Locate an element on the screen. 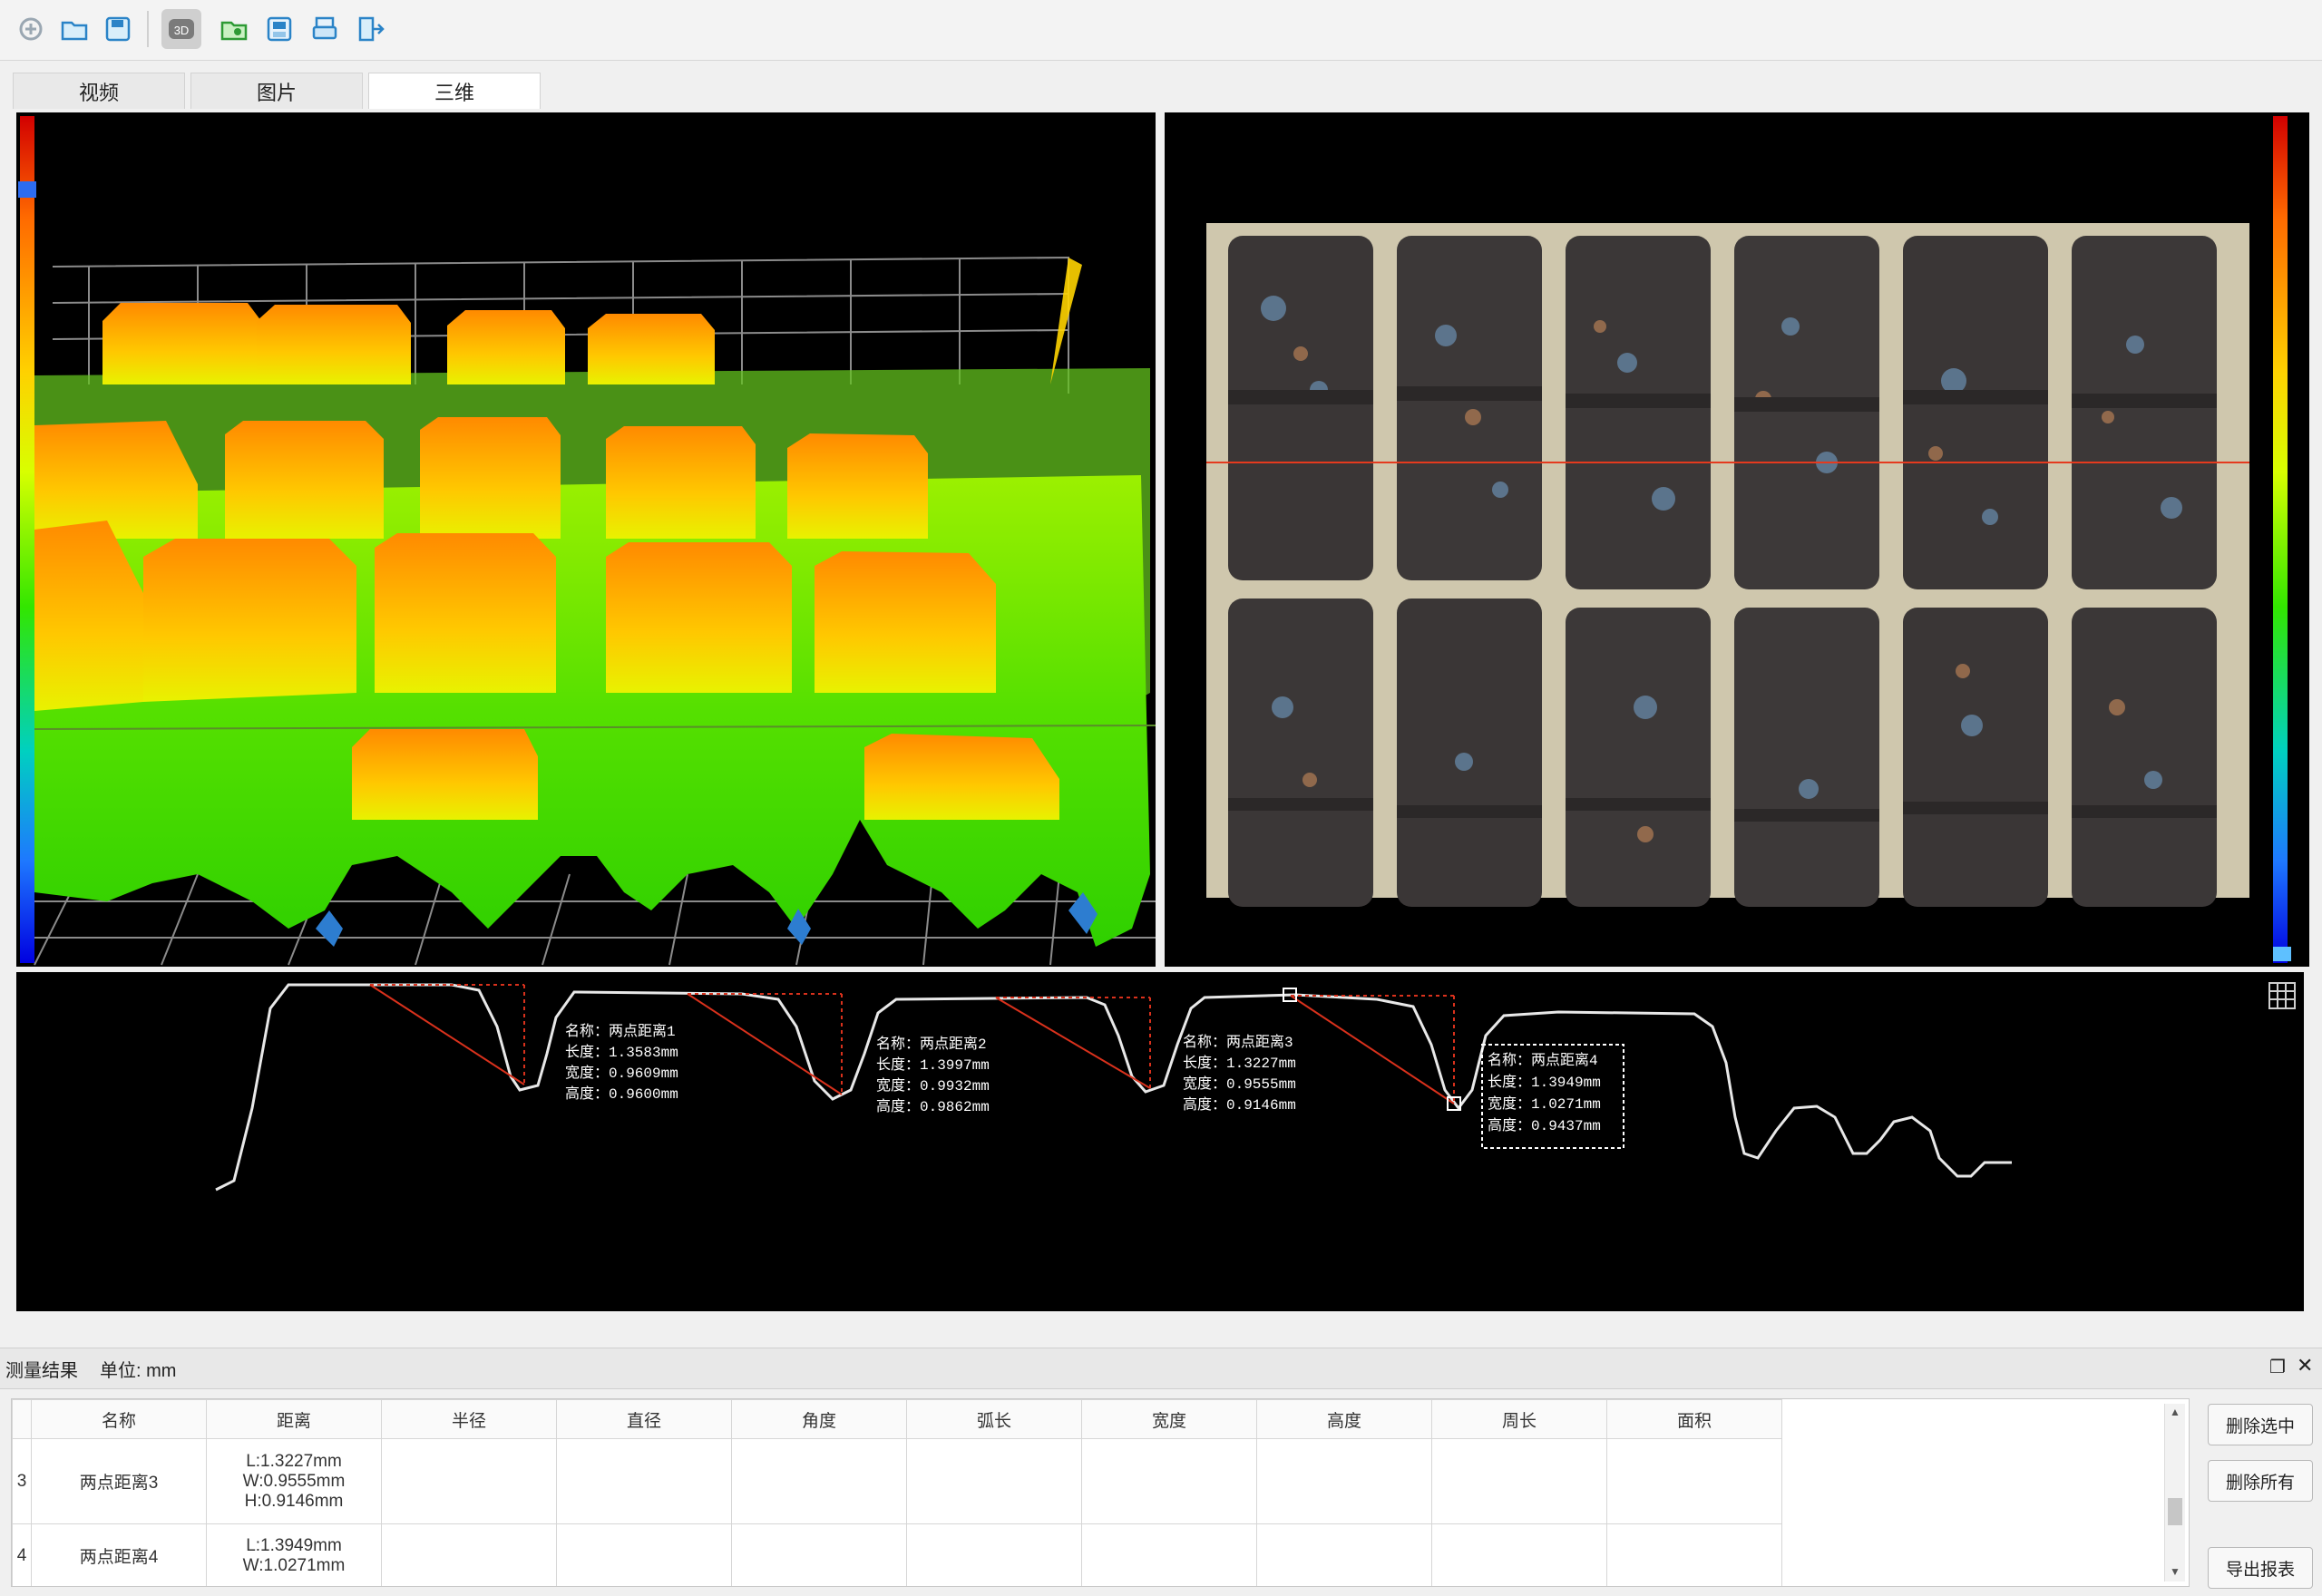 The height and width of the screenshot is (1596, 2322). results-header: 测量结果 单位: mm ❐ ✕ is located at coordinates (1161, 1368).